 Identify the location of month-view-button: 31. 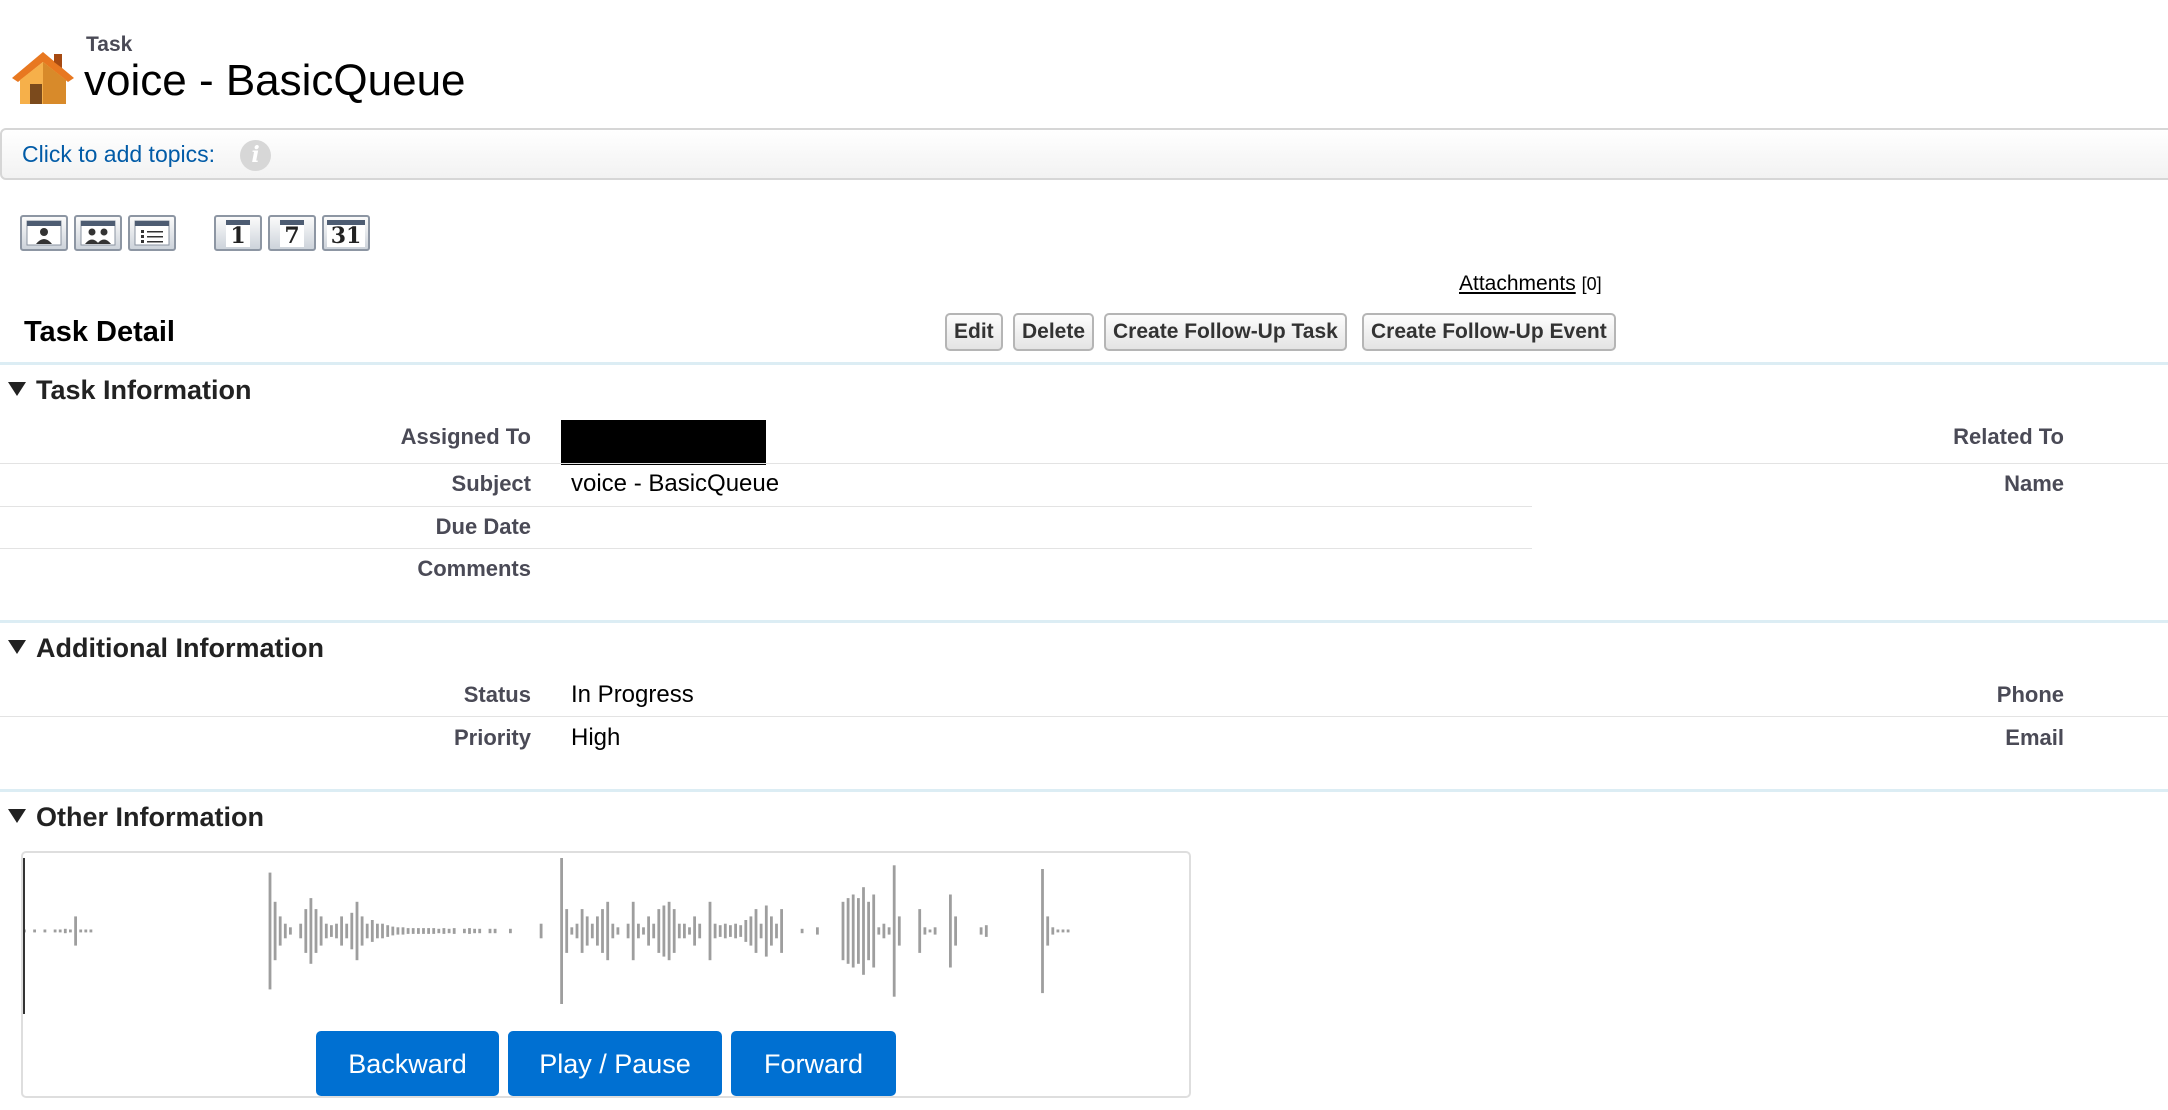
(346, 233).